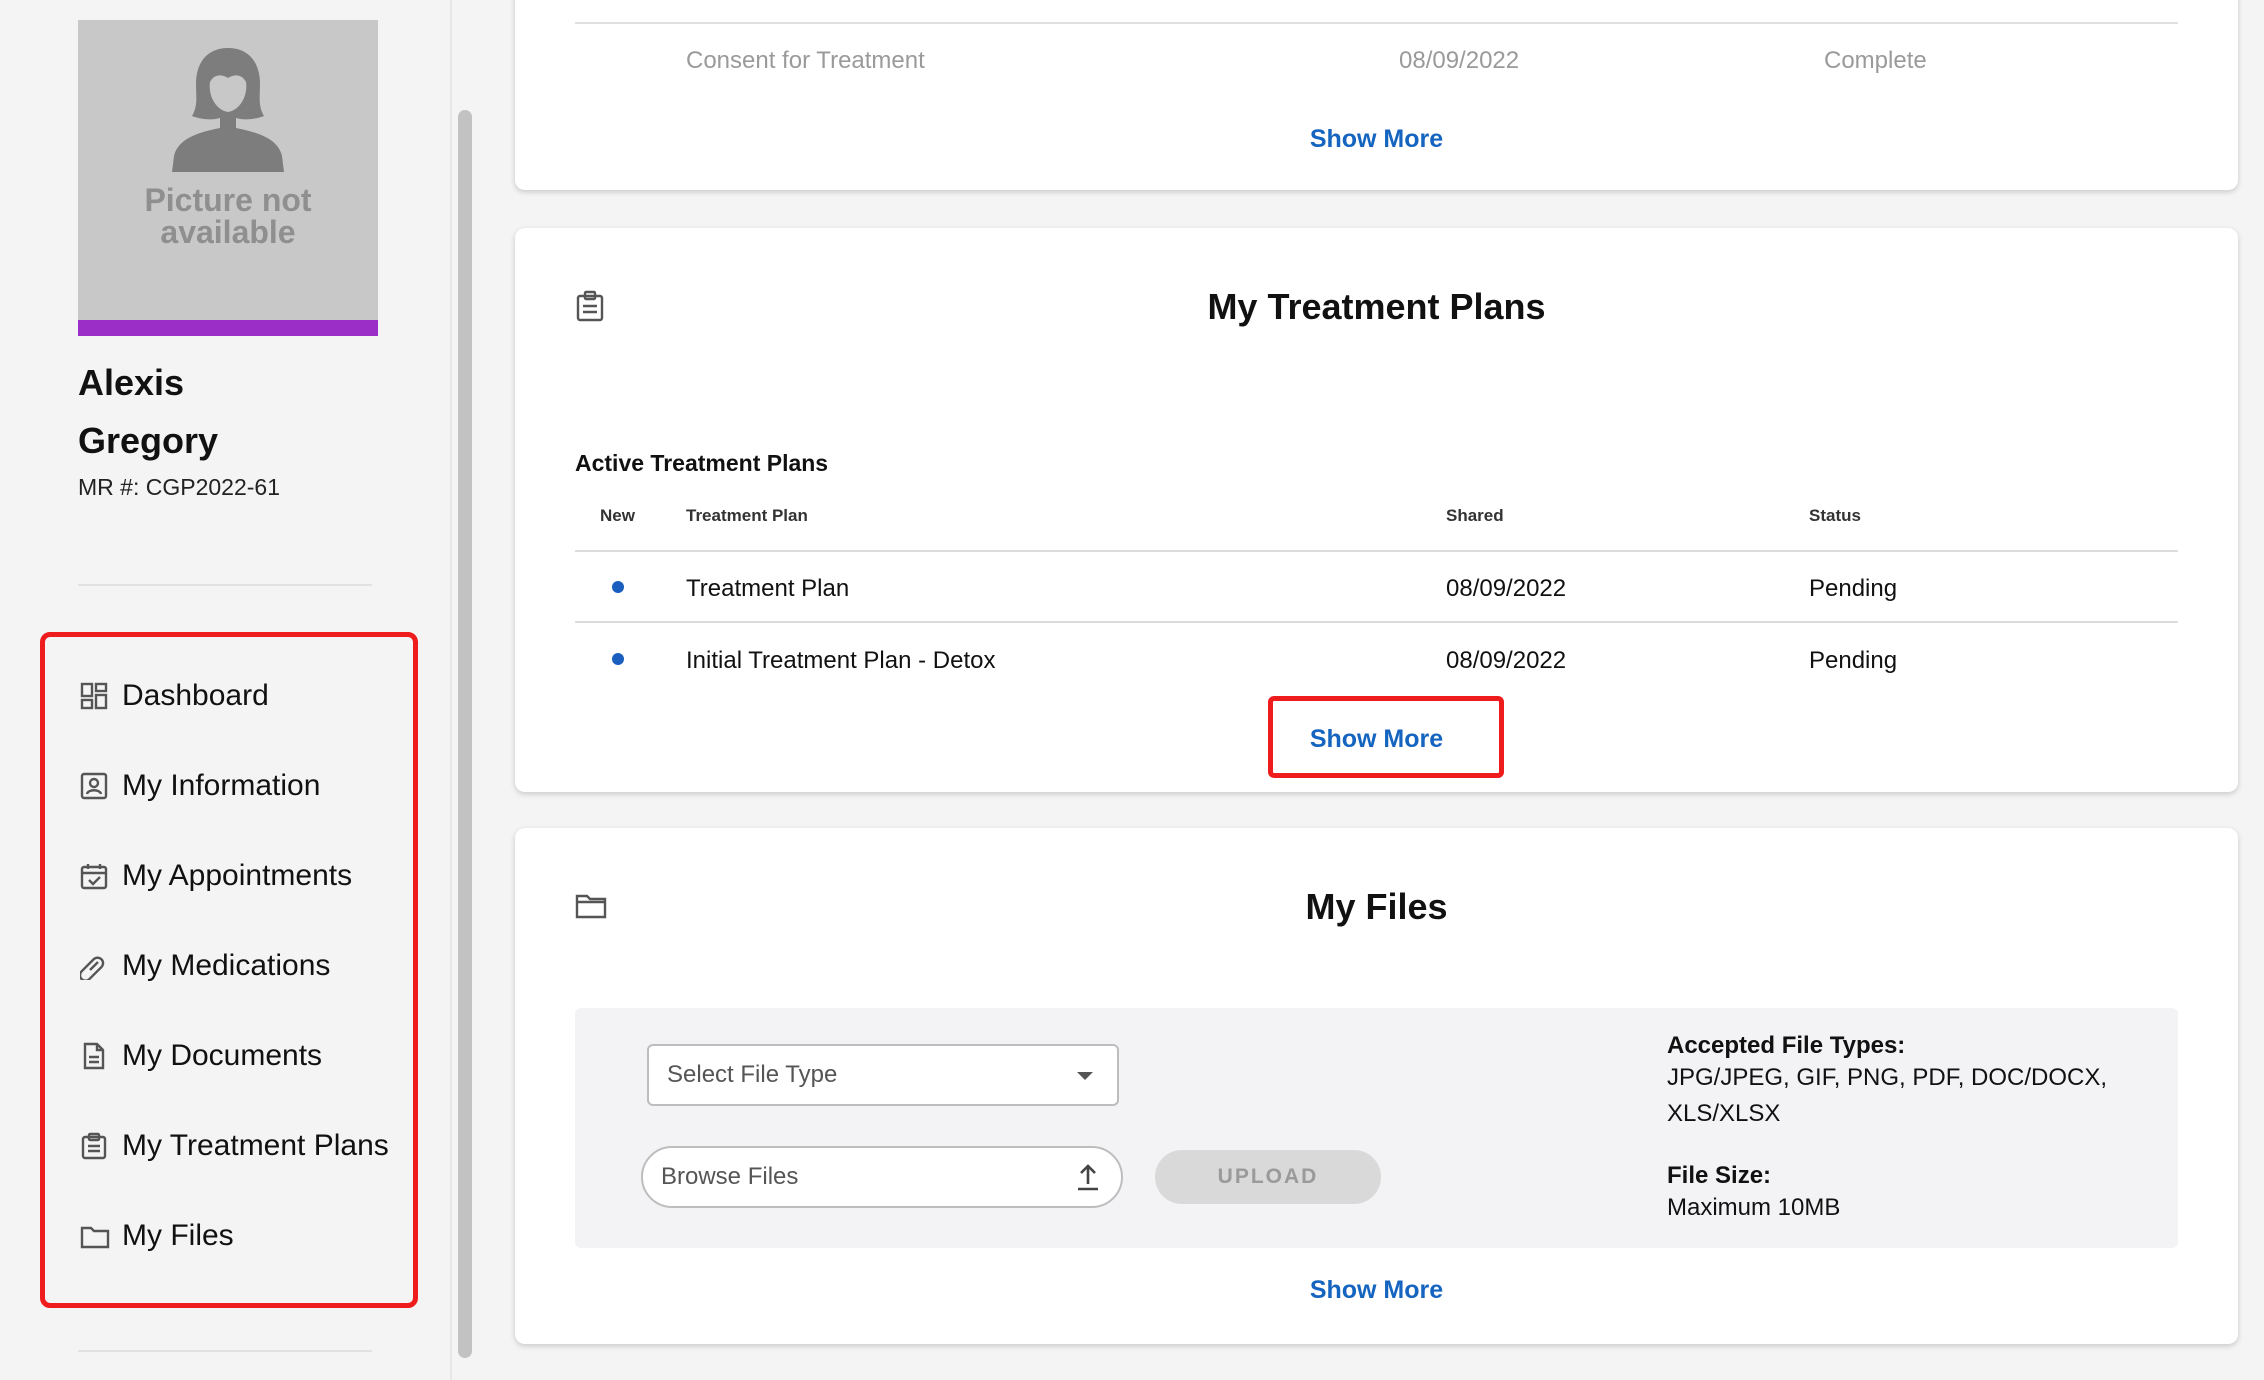  I want to click on sidebar-item-label: Dashboard, so click(195, 695).